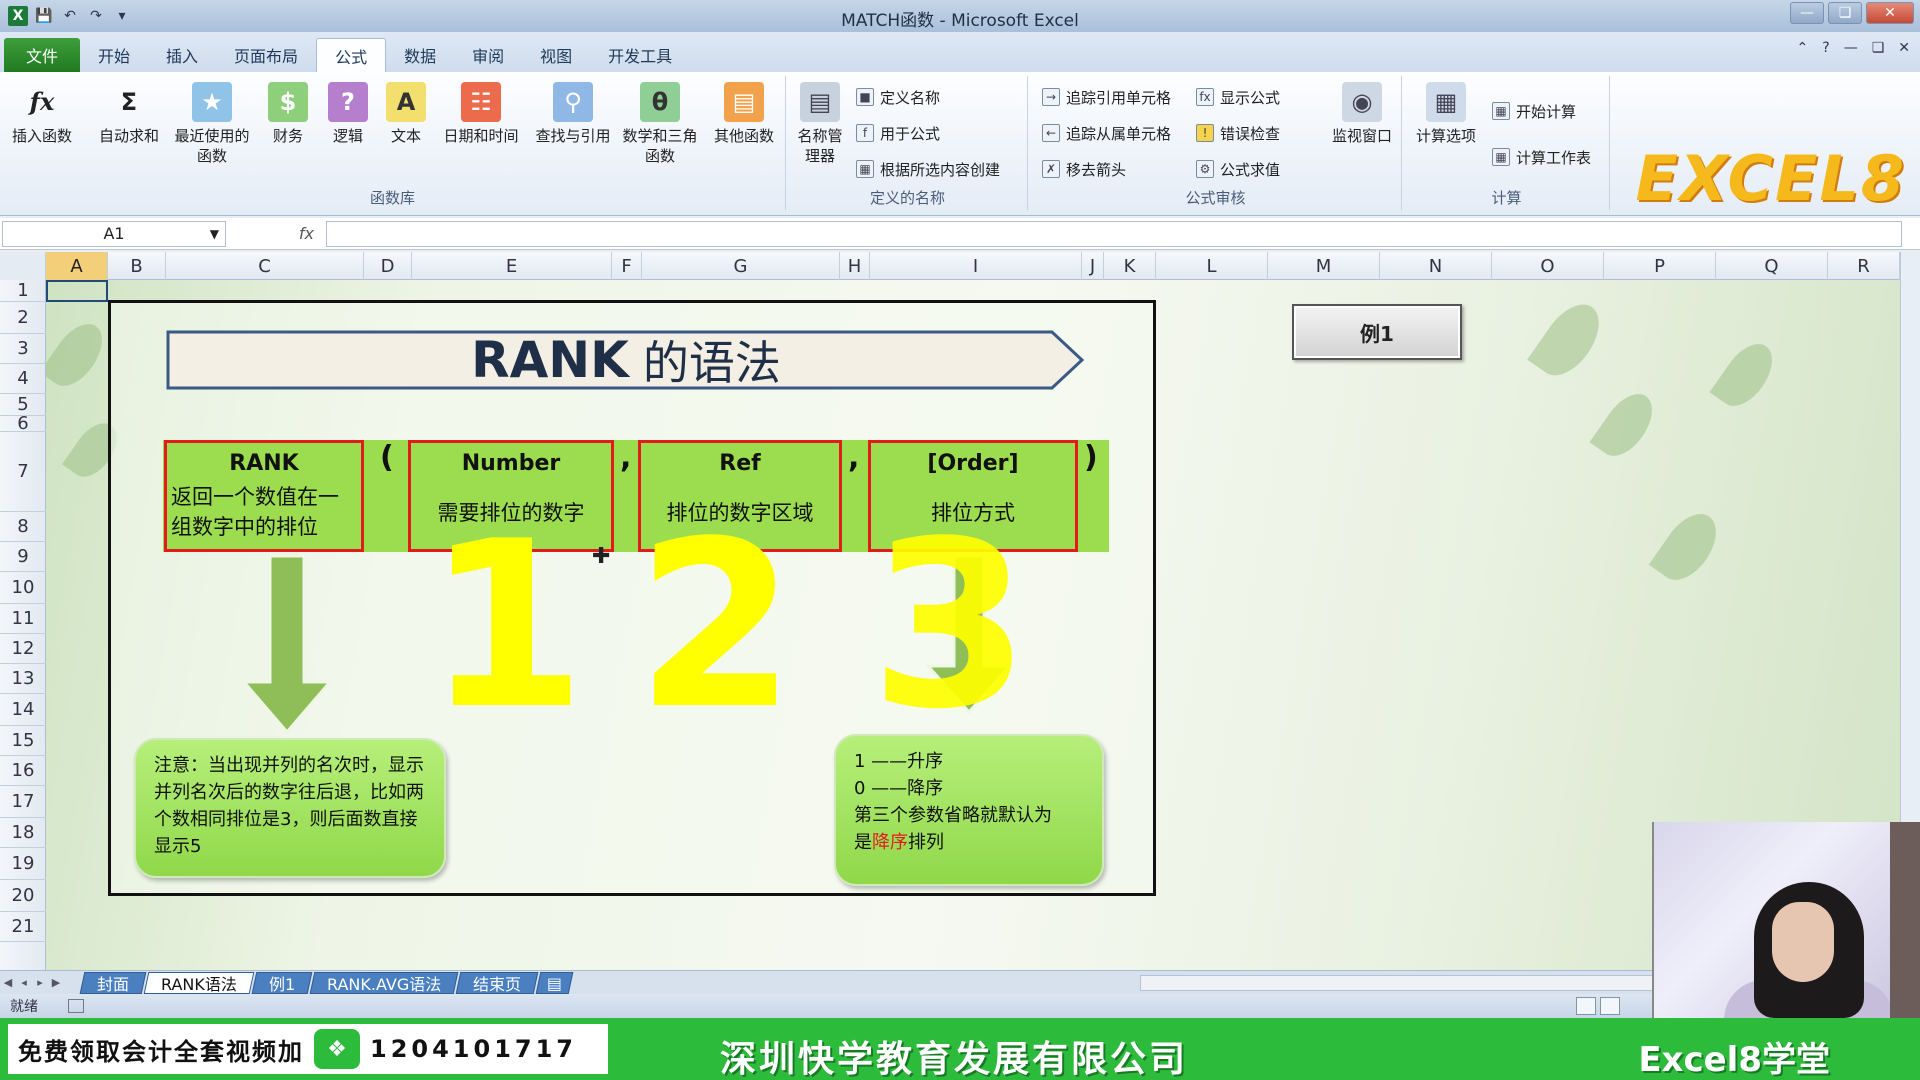 This screenshot has height=1080, width=1920. I want to click on column-header: A, so click(77, 266).